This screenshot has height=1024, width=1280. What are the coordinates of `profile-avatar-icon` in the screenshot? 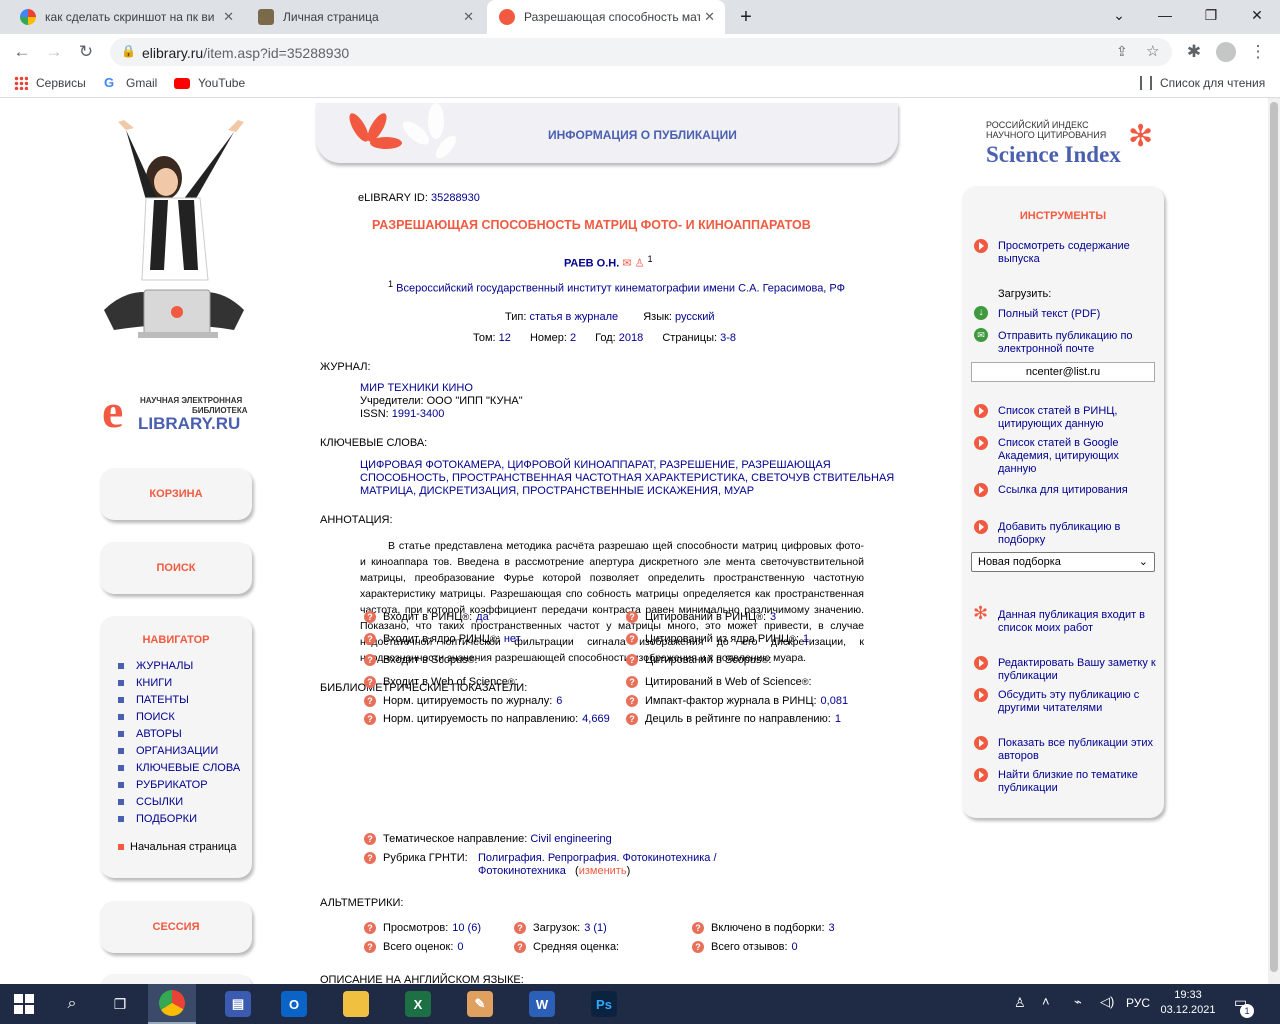 It's located at (1226, 52).